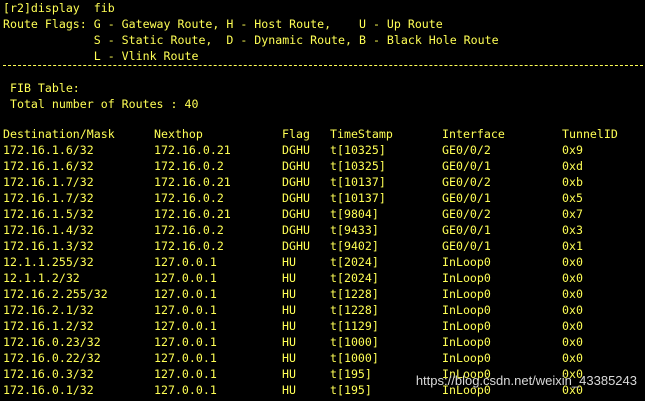  What do you see at coordinates (48, 262) in the screenshot?
I see `route-destination: 12.1.1.255/32` at bounding box center [48, 262].